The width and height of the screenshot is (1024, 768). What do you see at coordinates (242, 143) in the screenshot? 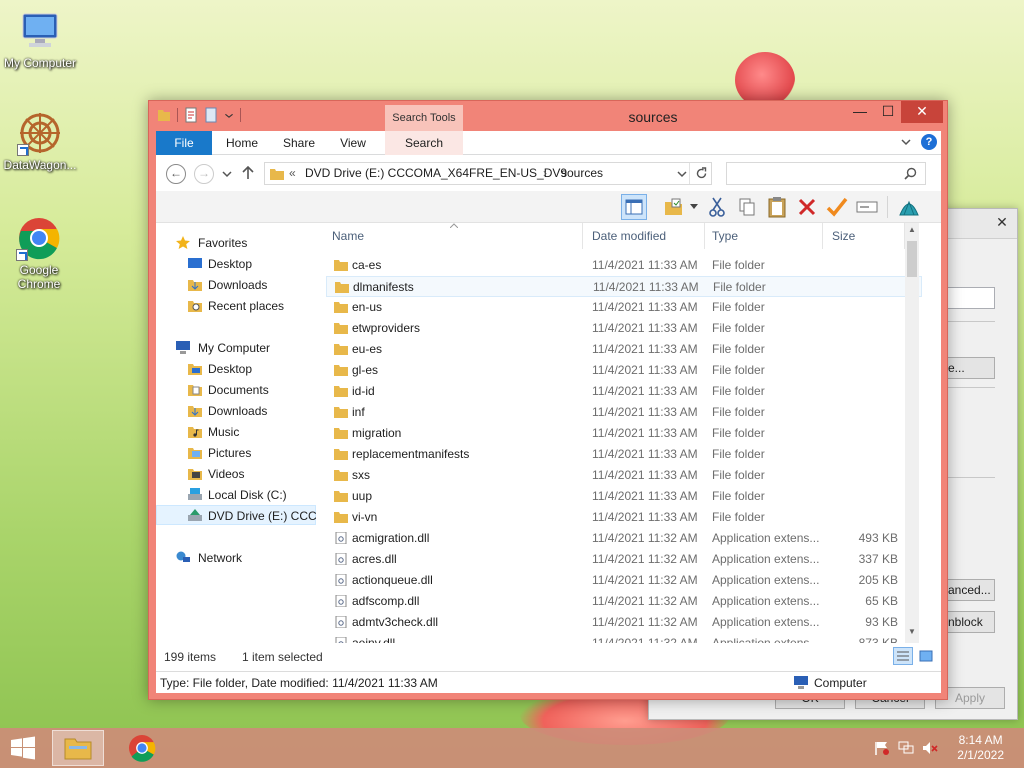
I see `tab-home: Home` at bounding box center [242, 143].